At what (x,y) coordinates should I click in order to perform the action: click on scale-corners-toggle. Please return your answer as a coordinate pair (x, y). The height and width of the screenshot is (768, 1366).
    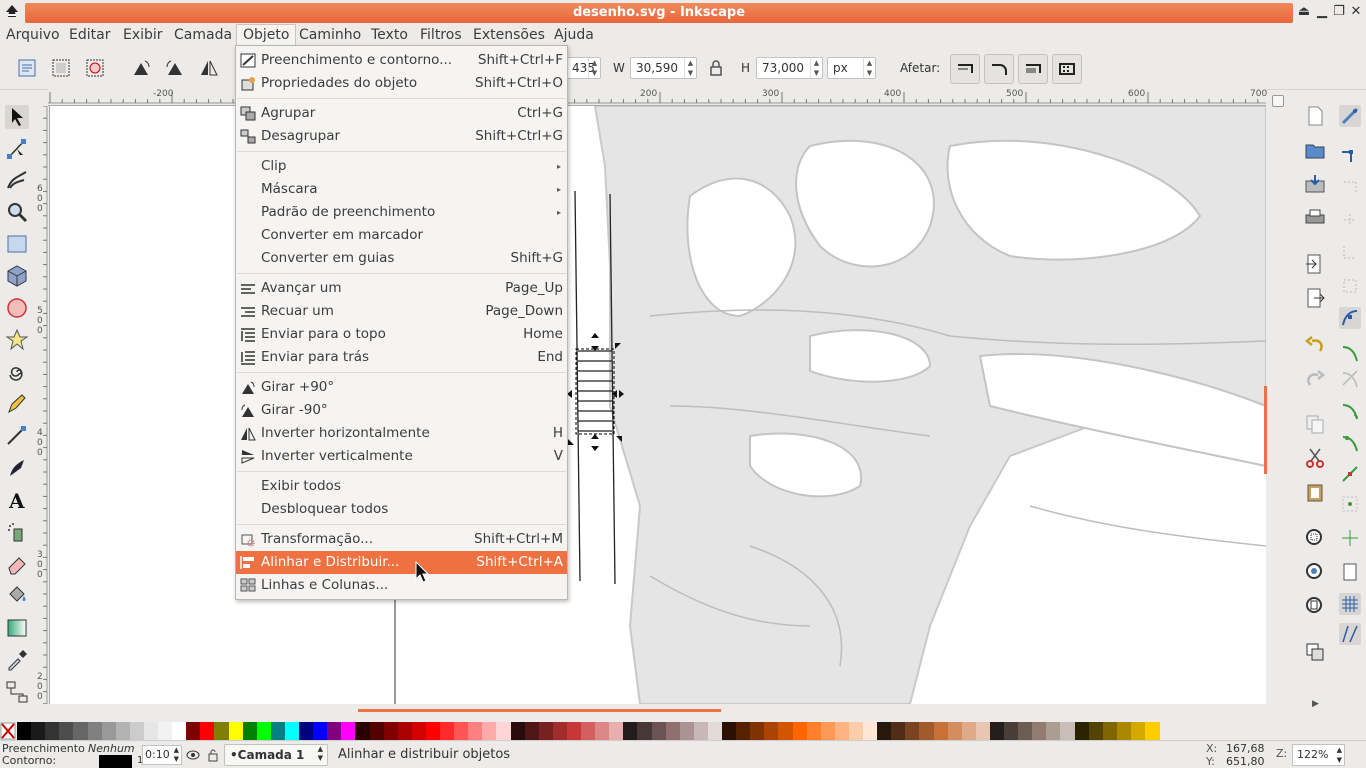
    Looking at the image, I should click on (999, 69).